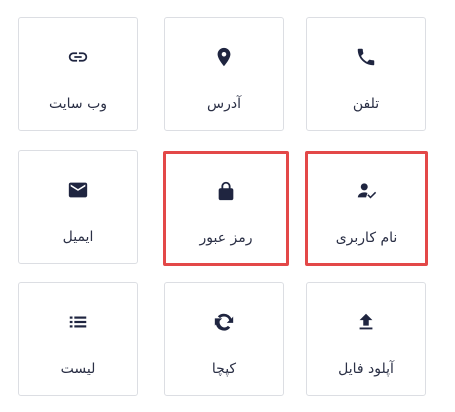 The image size is (455, 412). Describe the element at coordinates (366, 208) in the screenshot. I see `field-tile-username: نام کاربری` at that location.